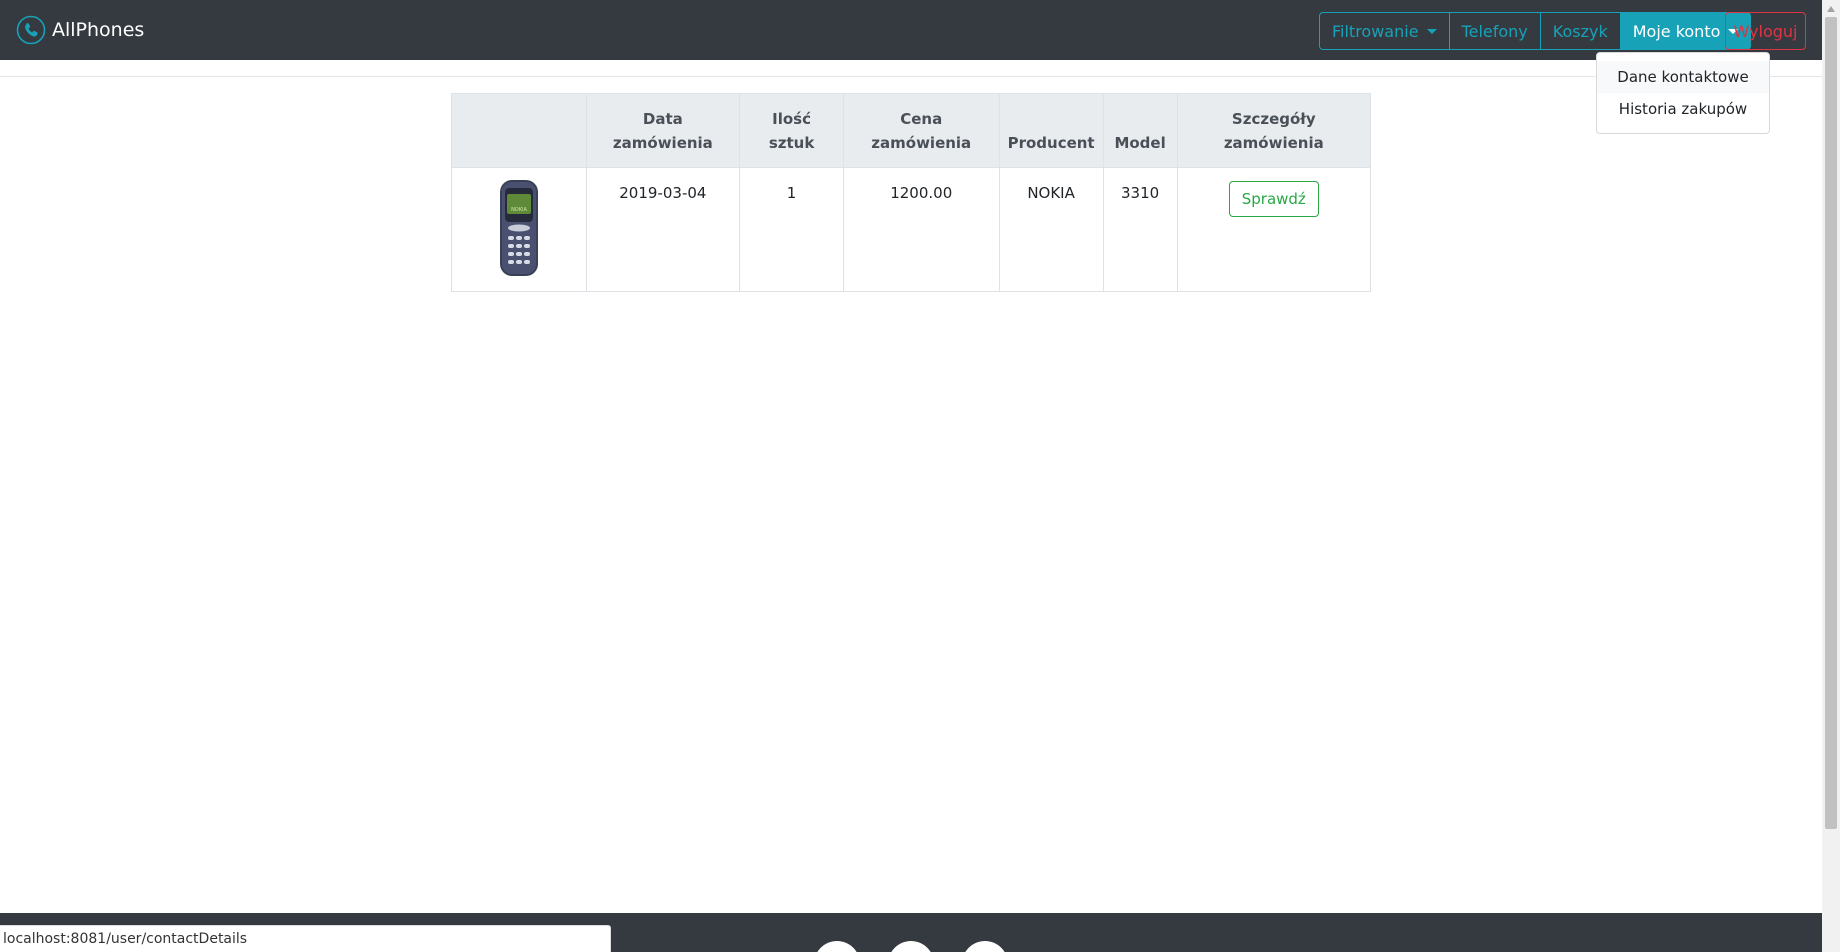  What do you see at coordinates (921, 130) in the screenshot?
I see `column-header-price: Cena zamówienia` at bounding box center [921, 130].